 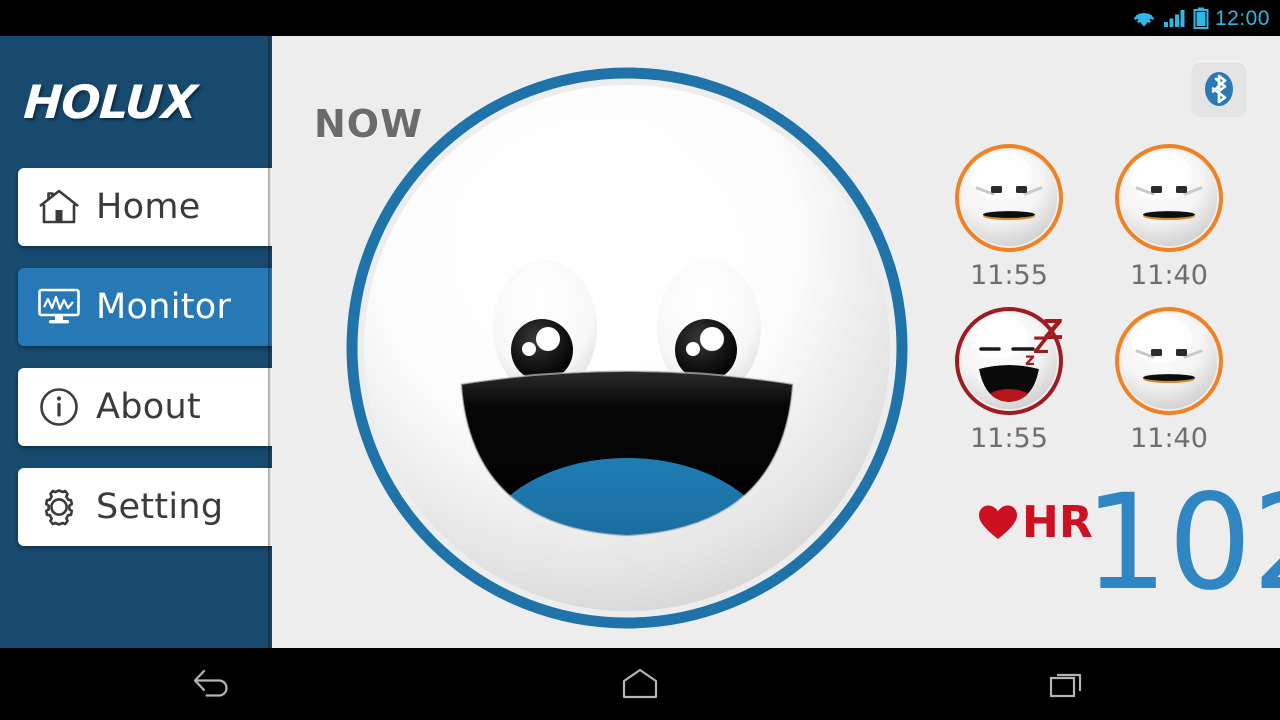 What do you see at coordinates (1144, 18) in the screenshot?
I see `wifi-icon` at bounding box center [1144, 18].